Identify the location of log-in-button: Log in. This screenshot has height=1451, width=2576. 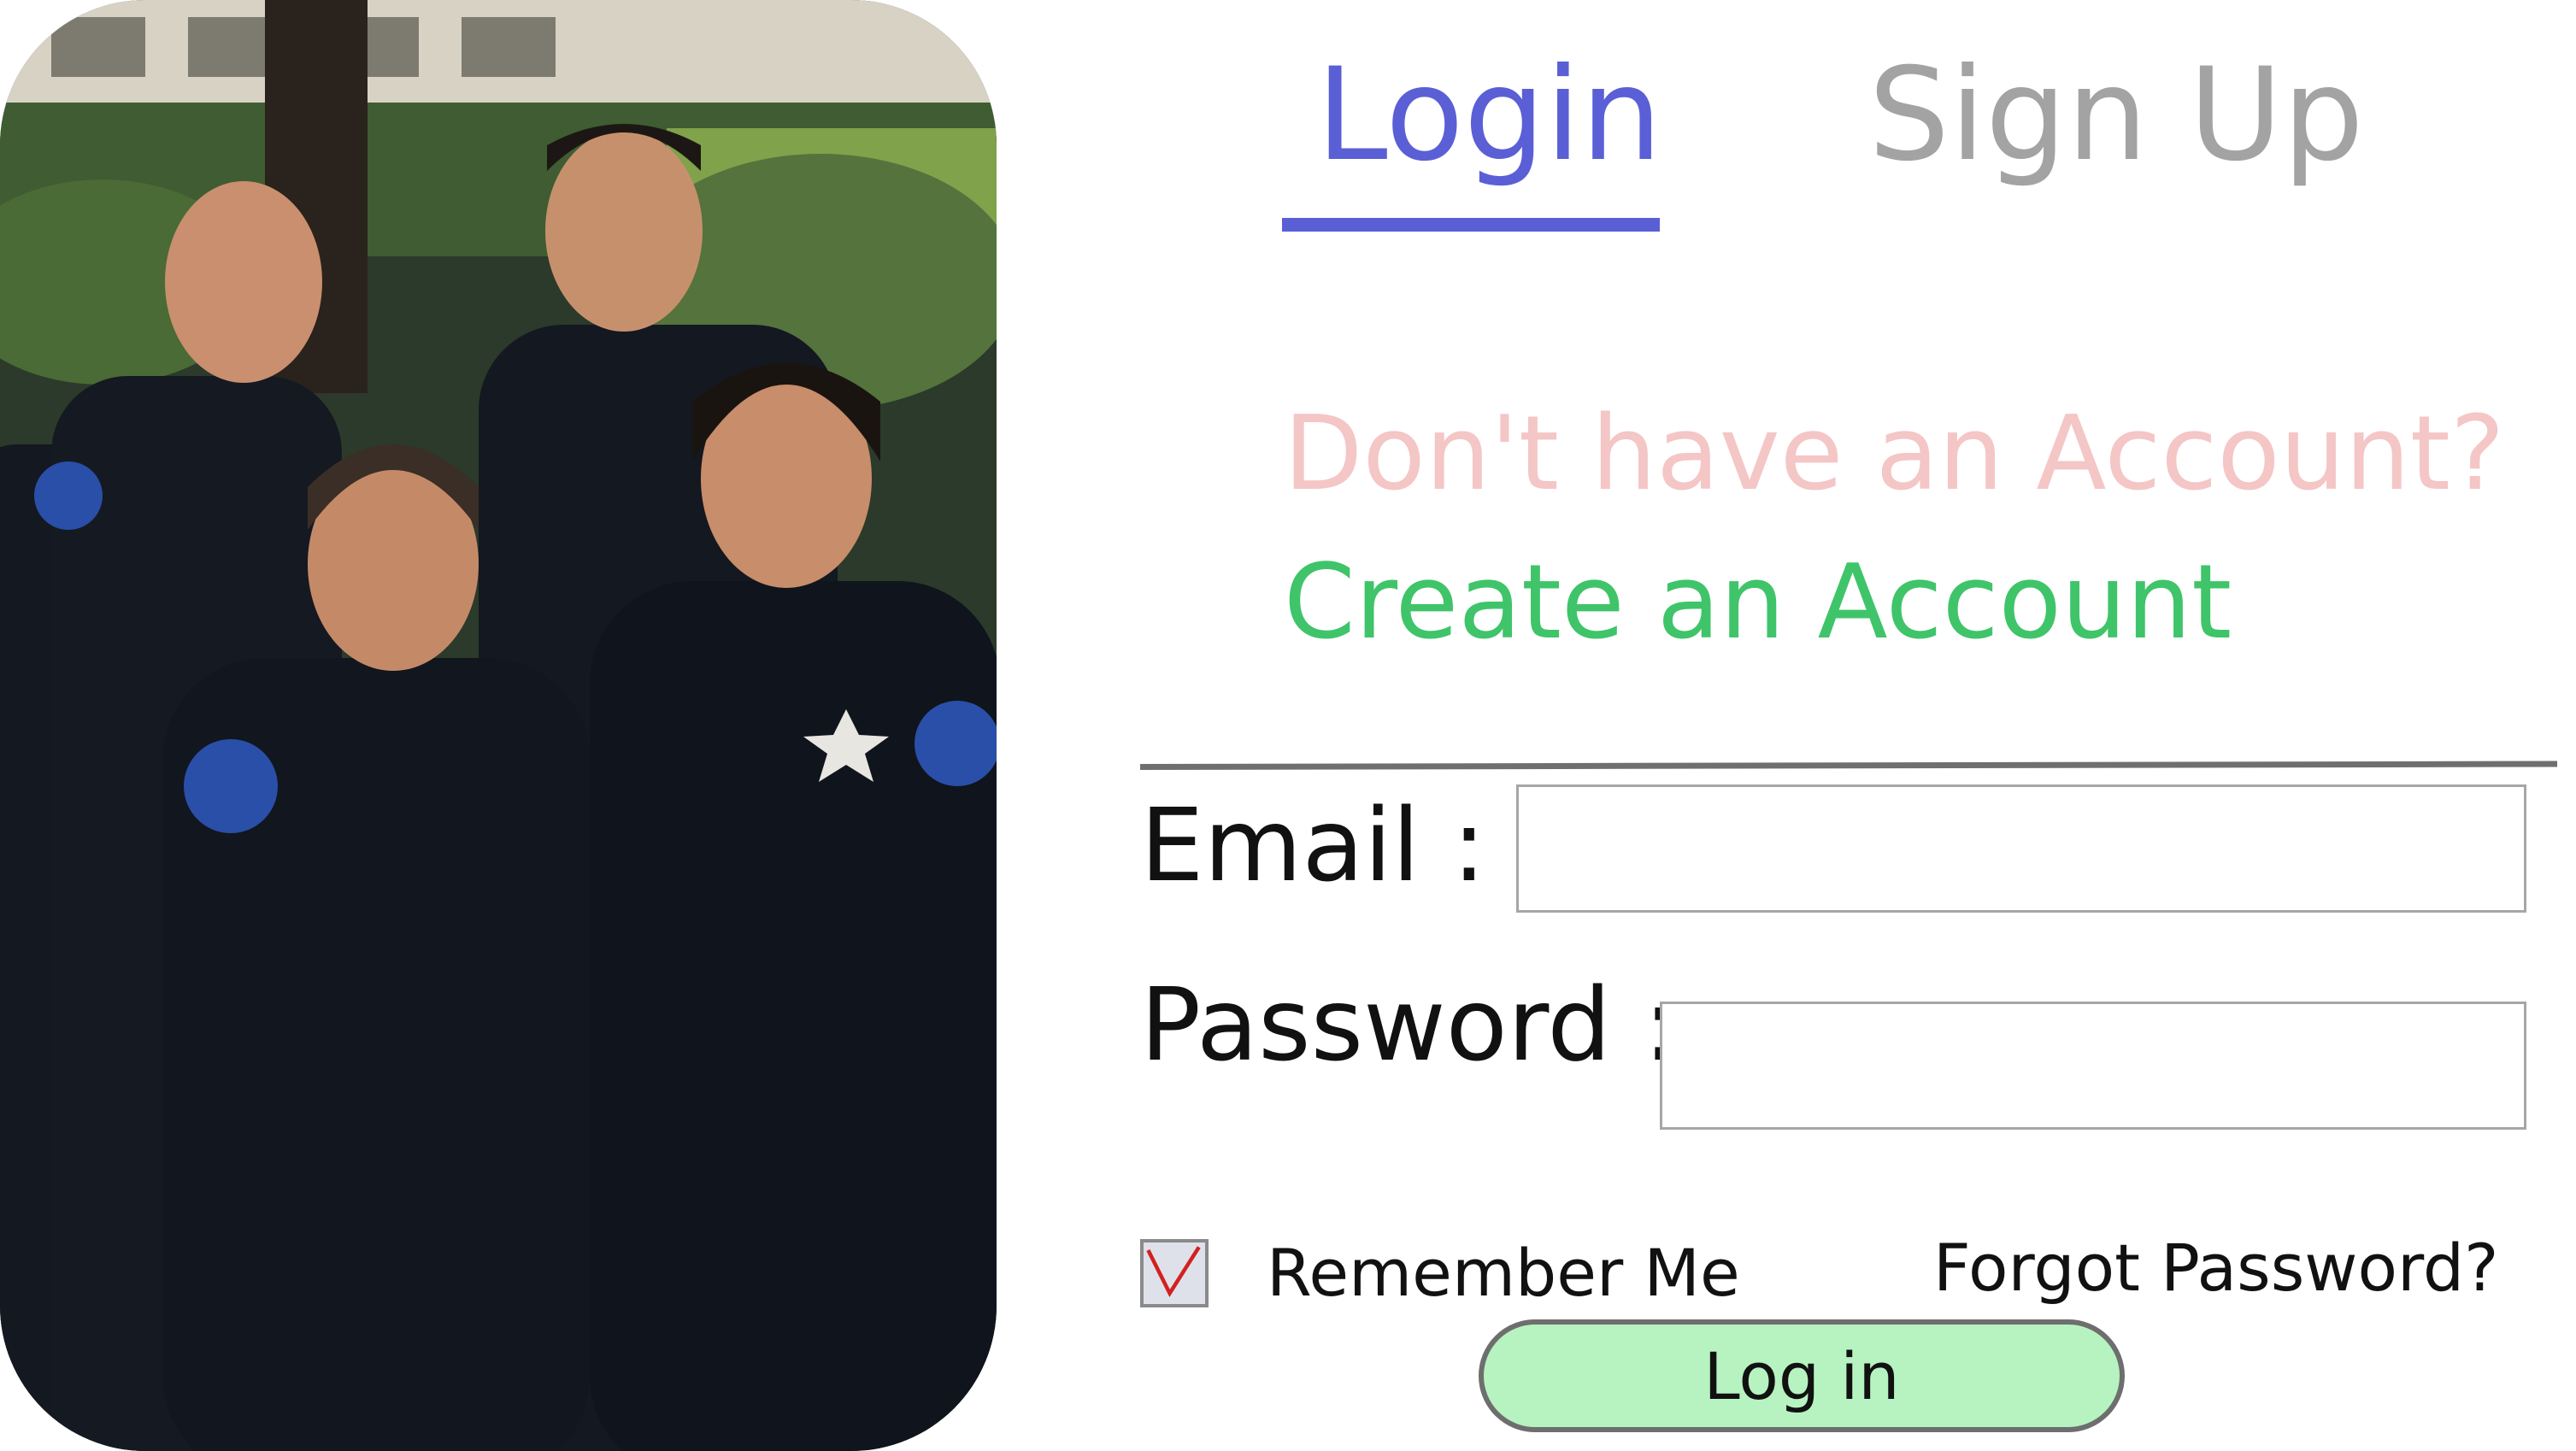
(1802, 1375).